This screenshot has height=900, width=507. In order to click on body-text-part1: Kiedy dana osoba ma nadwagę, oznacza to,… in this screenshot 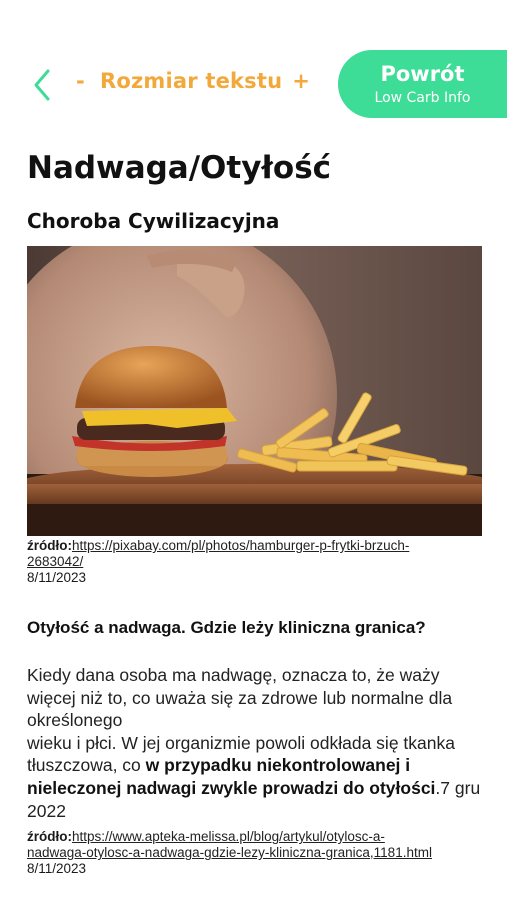, I will do `click(240, 698)`.